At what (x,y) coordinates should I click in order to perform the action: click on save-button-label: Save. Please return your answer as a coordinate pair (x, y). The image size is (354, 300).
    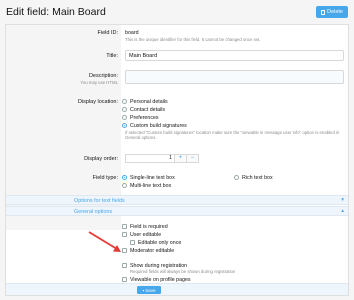
    Looking at the image, I should click on (150, 290).